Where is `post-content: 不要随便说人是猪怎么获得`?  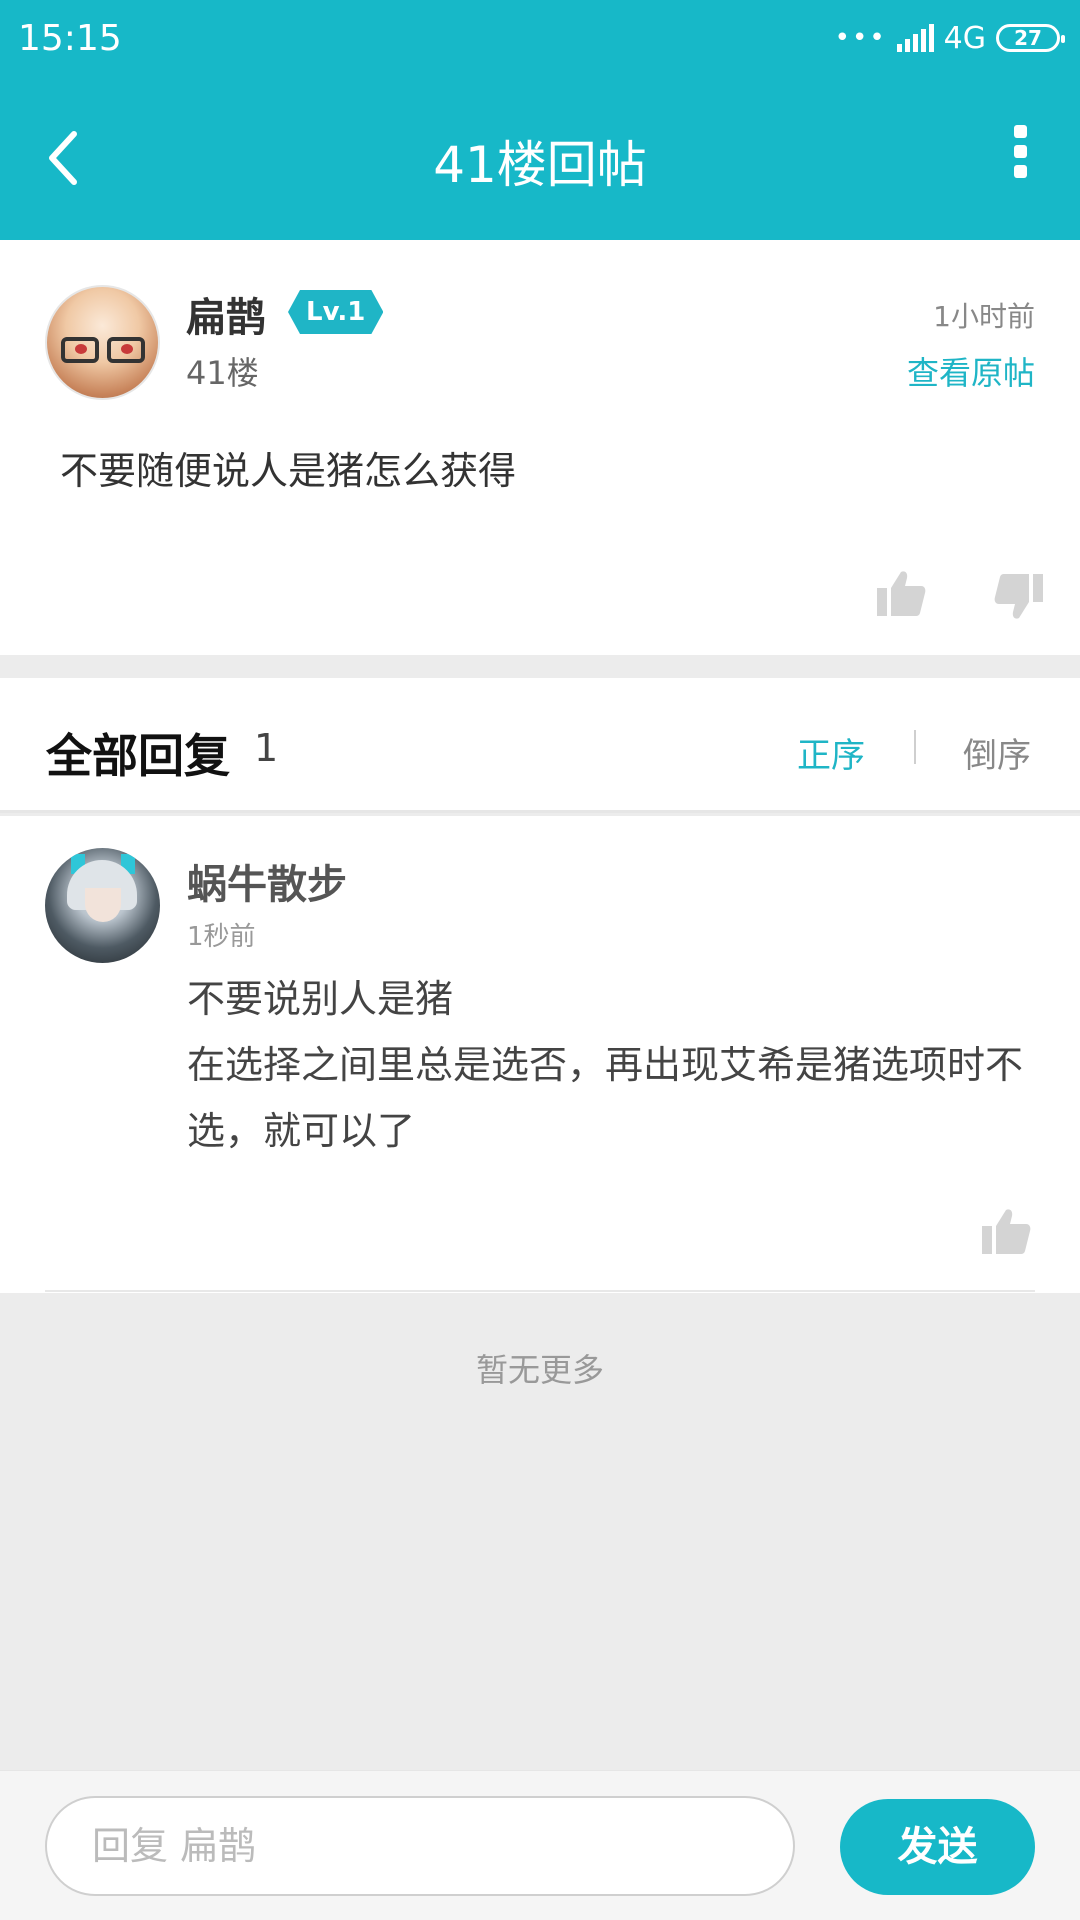
post-content: 不要随便说人是猪怎么获得 is located at coordinates (288, 471).